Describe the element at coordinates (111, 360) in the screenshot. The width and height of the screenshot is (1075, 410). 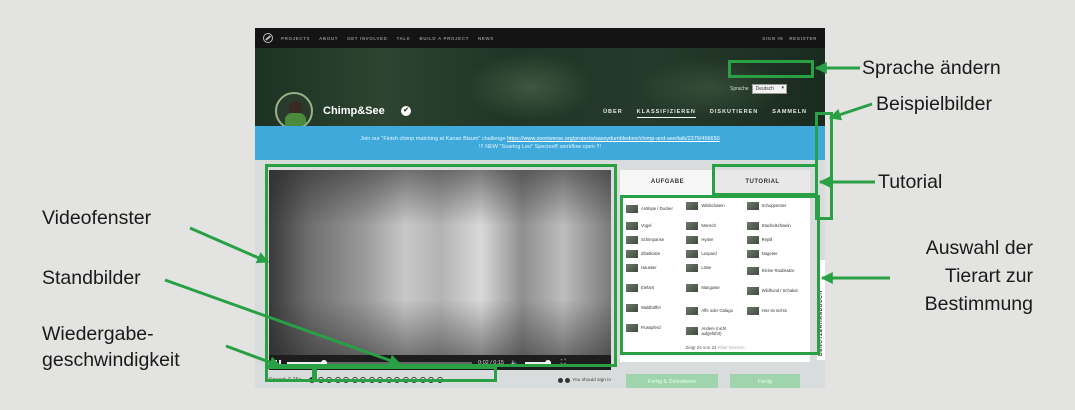
I see `label-speed-2: geschwindigkeit` at that location.